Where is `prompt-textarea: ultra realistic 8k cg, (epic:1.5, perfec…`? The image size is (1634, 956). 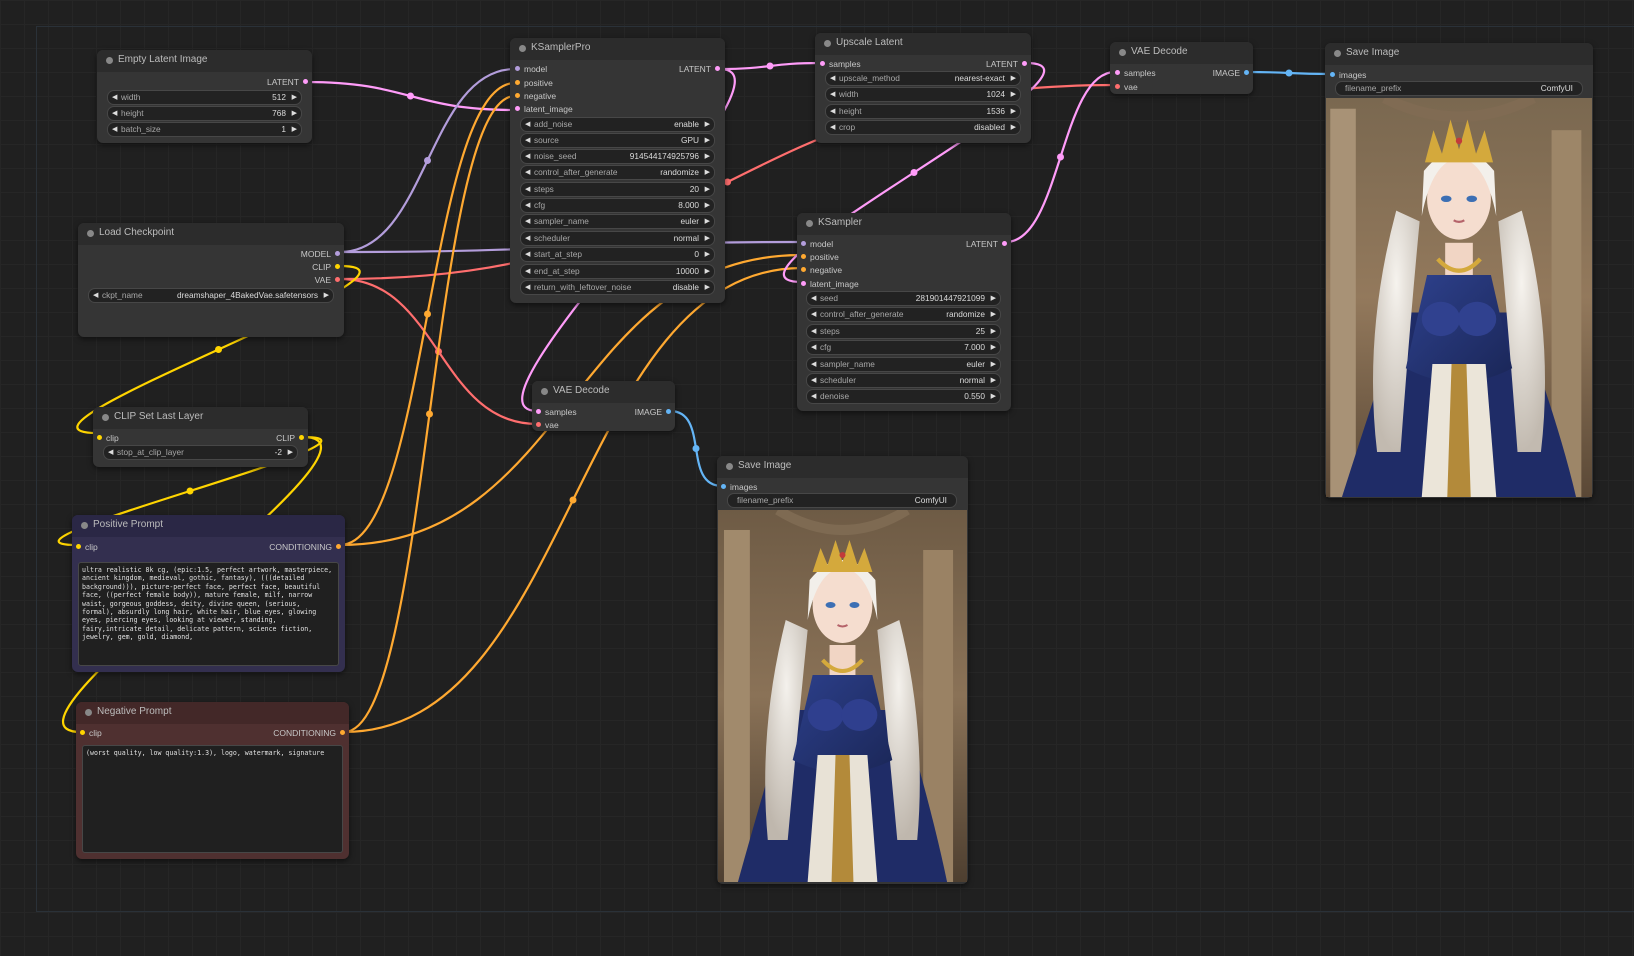 prompt-textarea: ultra realistic 8k cg, (epic:1.5, perfec… is located at coordinates (208, 614).